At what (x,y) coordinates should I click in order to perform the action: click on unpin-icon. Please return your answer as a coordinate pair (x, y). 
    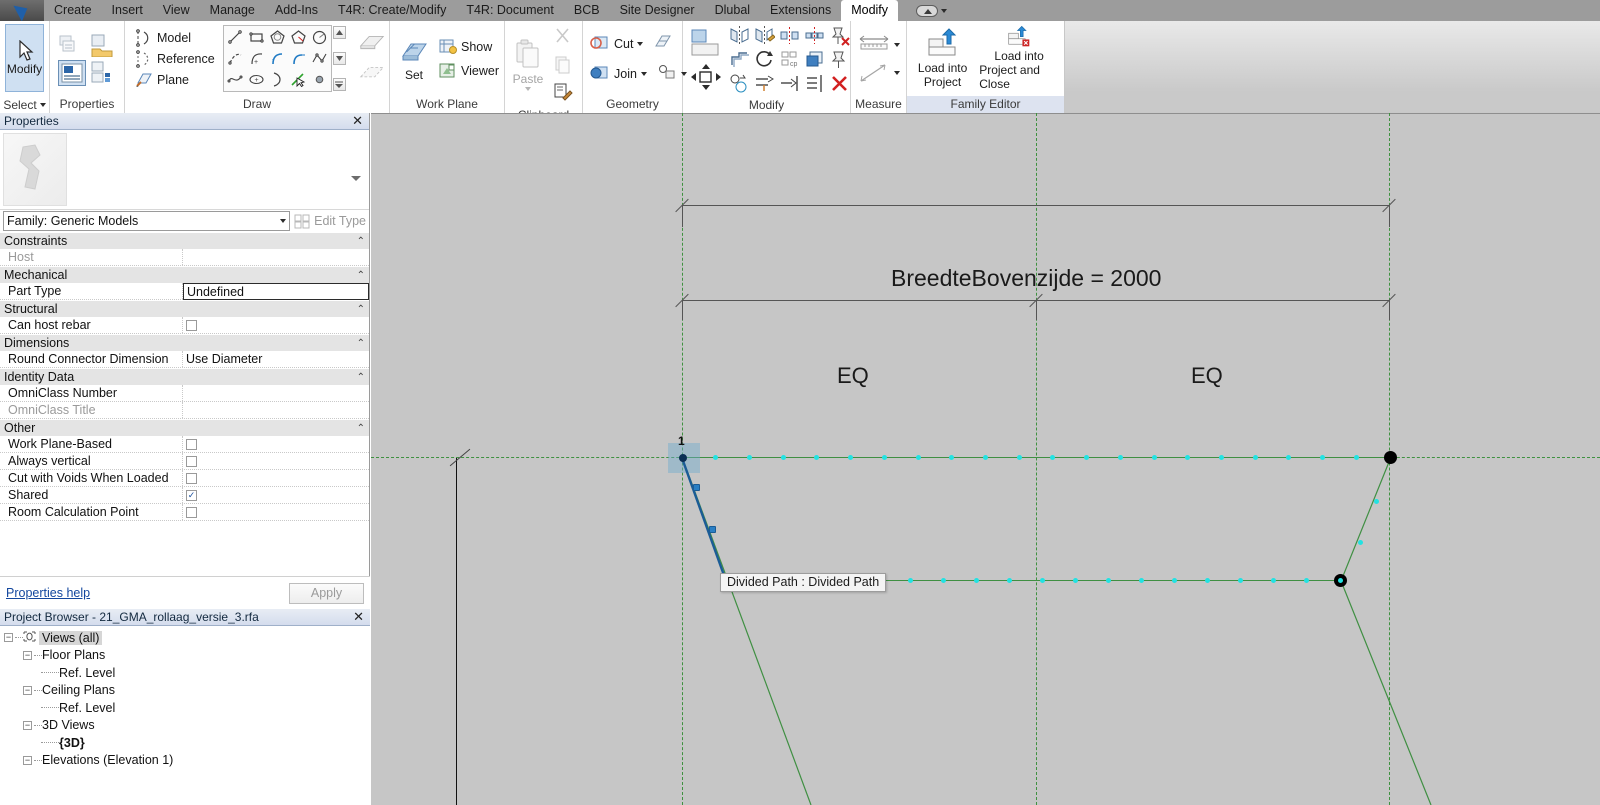
    Looking at the image, I should click on (839, 35).